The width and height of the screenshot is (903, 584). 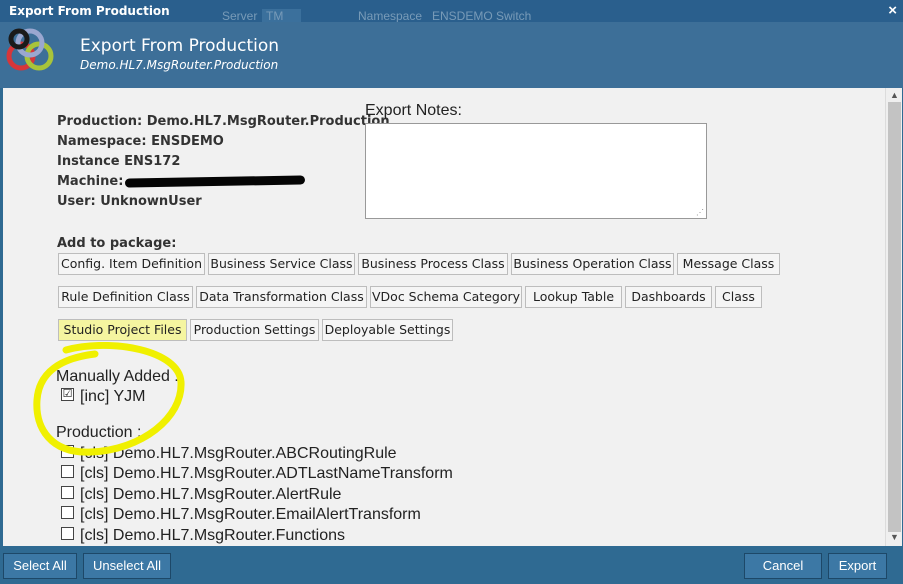 I want to click on instance-line: Instance ENS172, so click(x=119, y=161).